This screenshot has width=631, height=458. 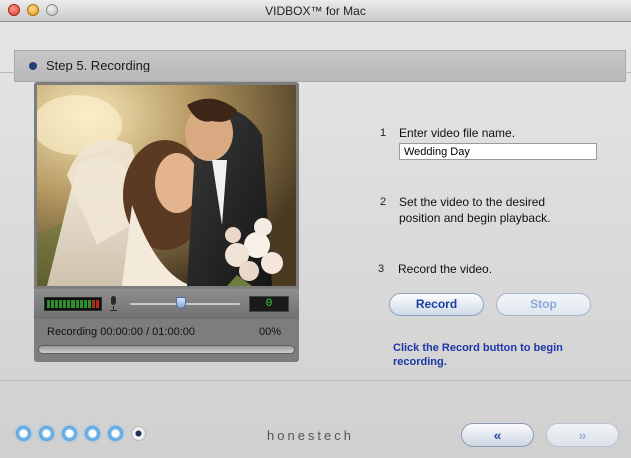 I want to click on double-chevron-left-icon: «, so click(x=497, y=435).